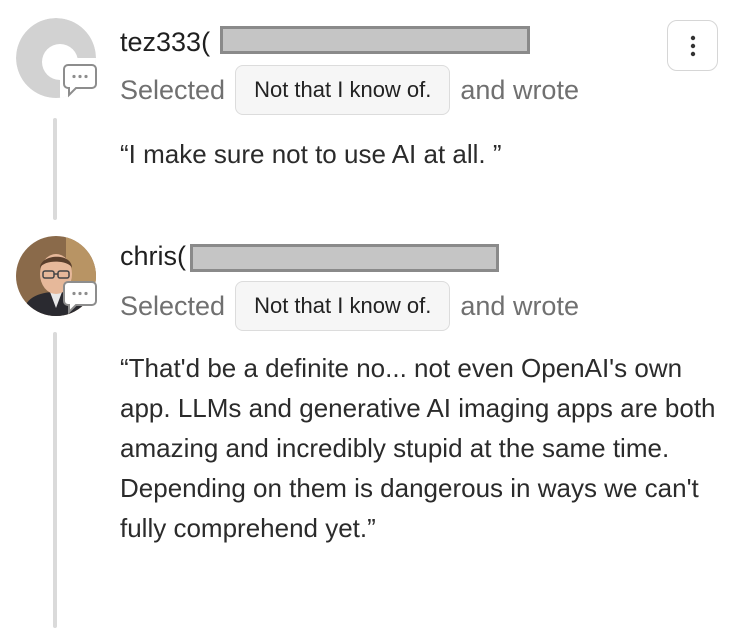  What do you see at coordinates (165, 42) in the screenshot?
I see `username: tez333(` at bounding box center [165, 42].